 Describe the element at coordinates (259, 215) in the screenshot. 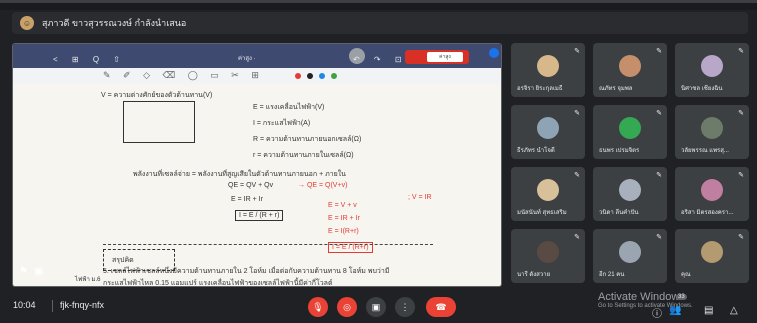

I see `wb-eq-3: I = E / (R + r)` at that location.